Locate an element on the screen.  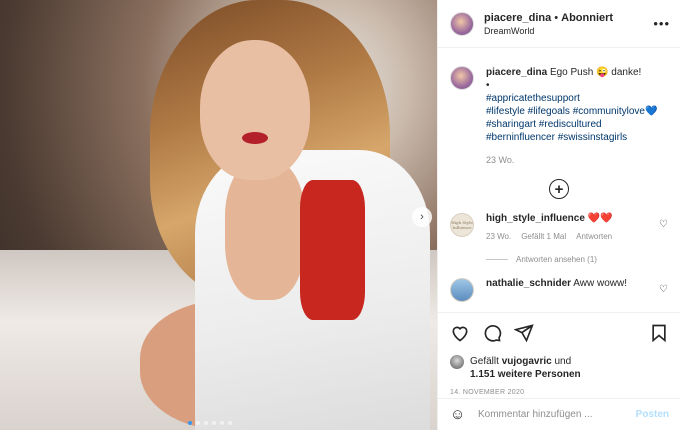
likes-conj: und is located at coordinates (563, 361).